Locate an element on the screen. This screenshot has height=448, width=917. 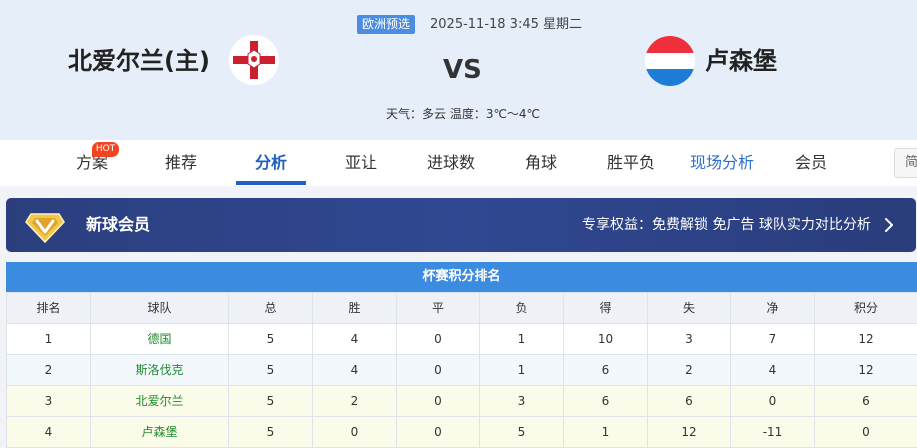
header-points: 积分 is located at coordinates (865, 308).